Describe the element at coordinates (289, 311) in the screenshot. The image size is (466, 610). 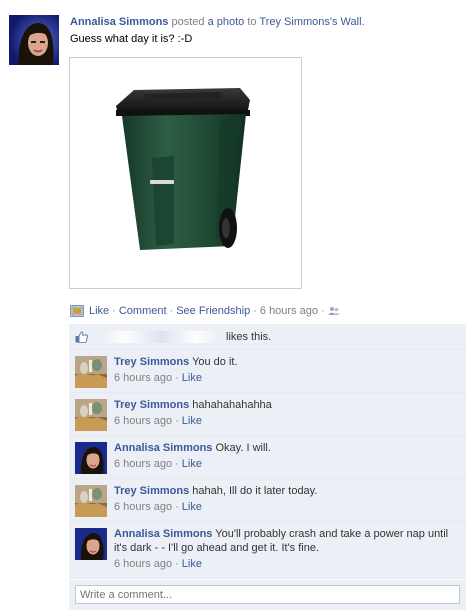
I see `post-timestamp: 6 hours ago` at that location.